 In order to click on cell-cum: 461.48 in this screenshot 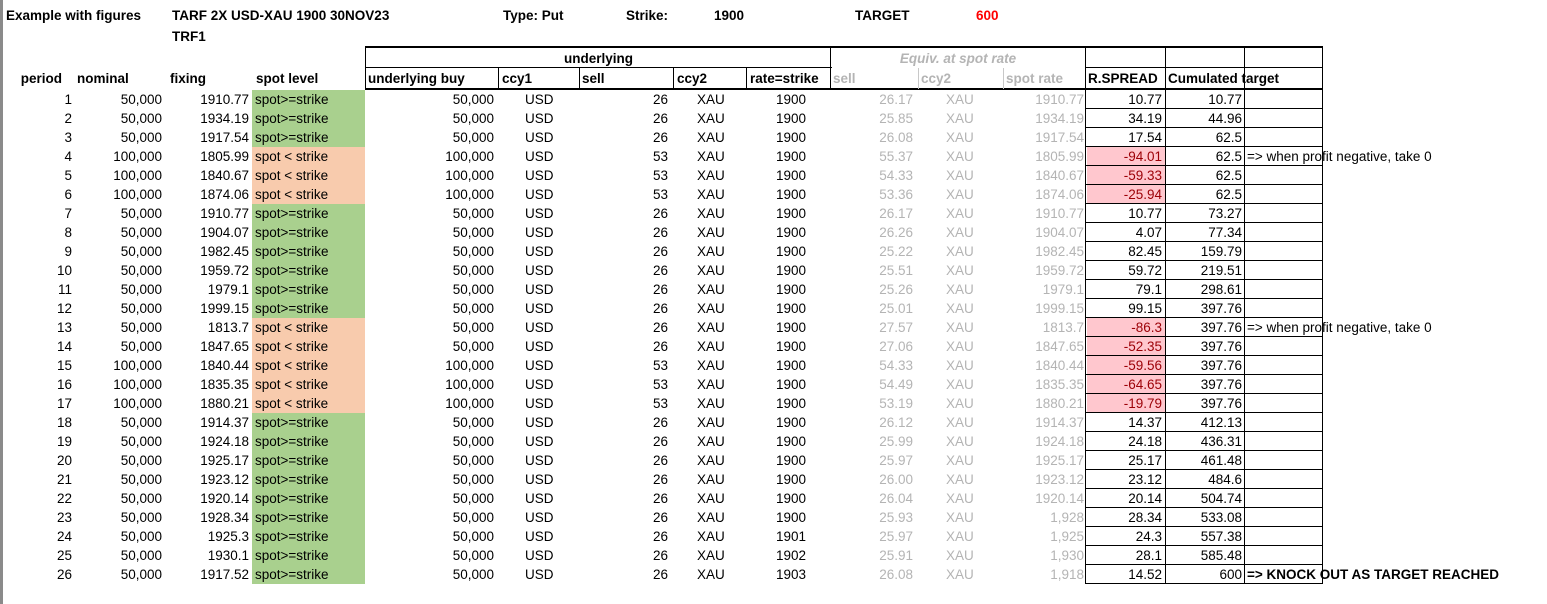, I will do `click(1204, 460)`.